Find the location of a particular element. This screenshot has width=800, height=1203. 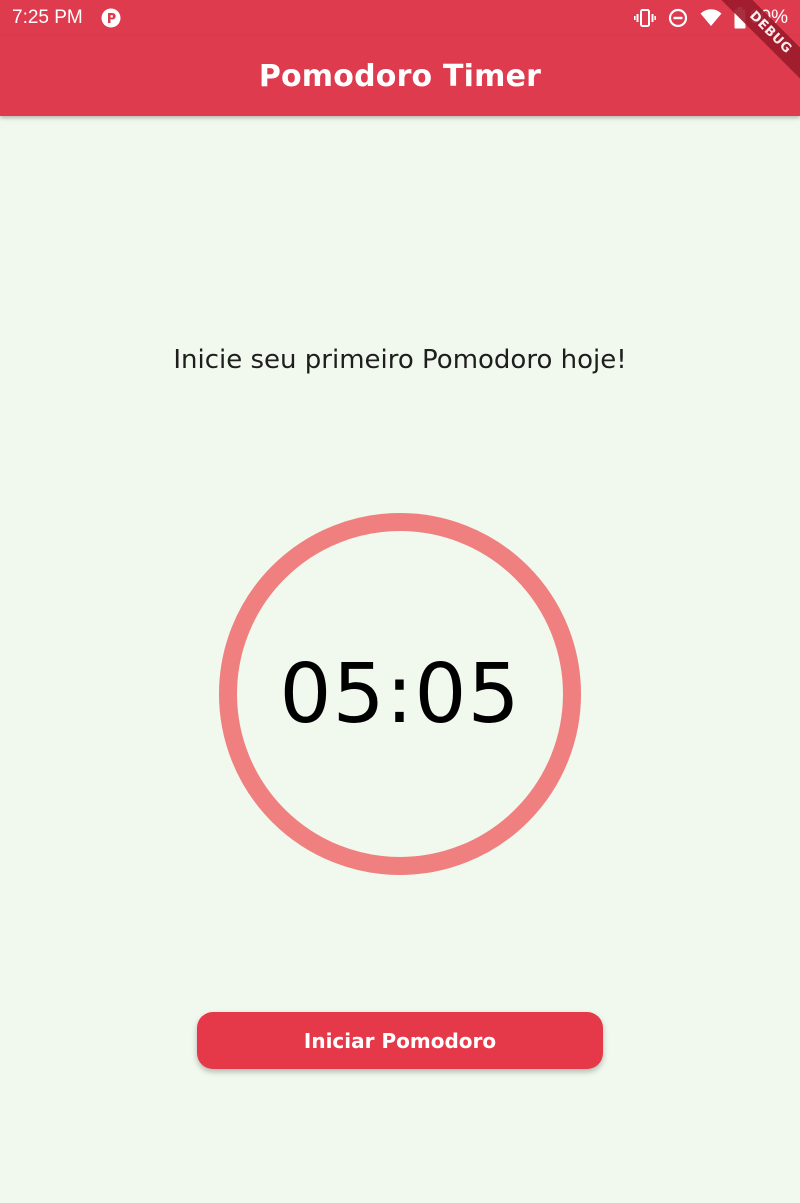

status-time: 7:25 PM is located at coordinates (47, 17).